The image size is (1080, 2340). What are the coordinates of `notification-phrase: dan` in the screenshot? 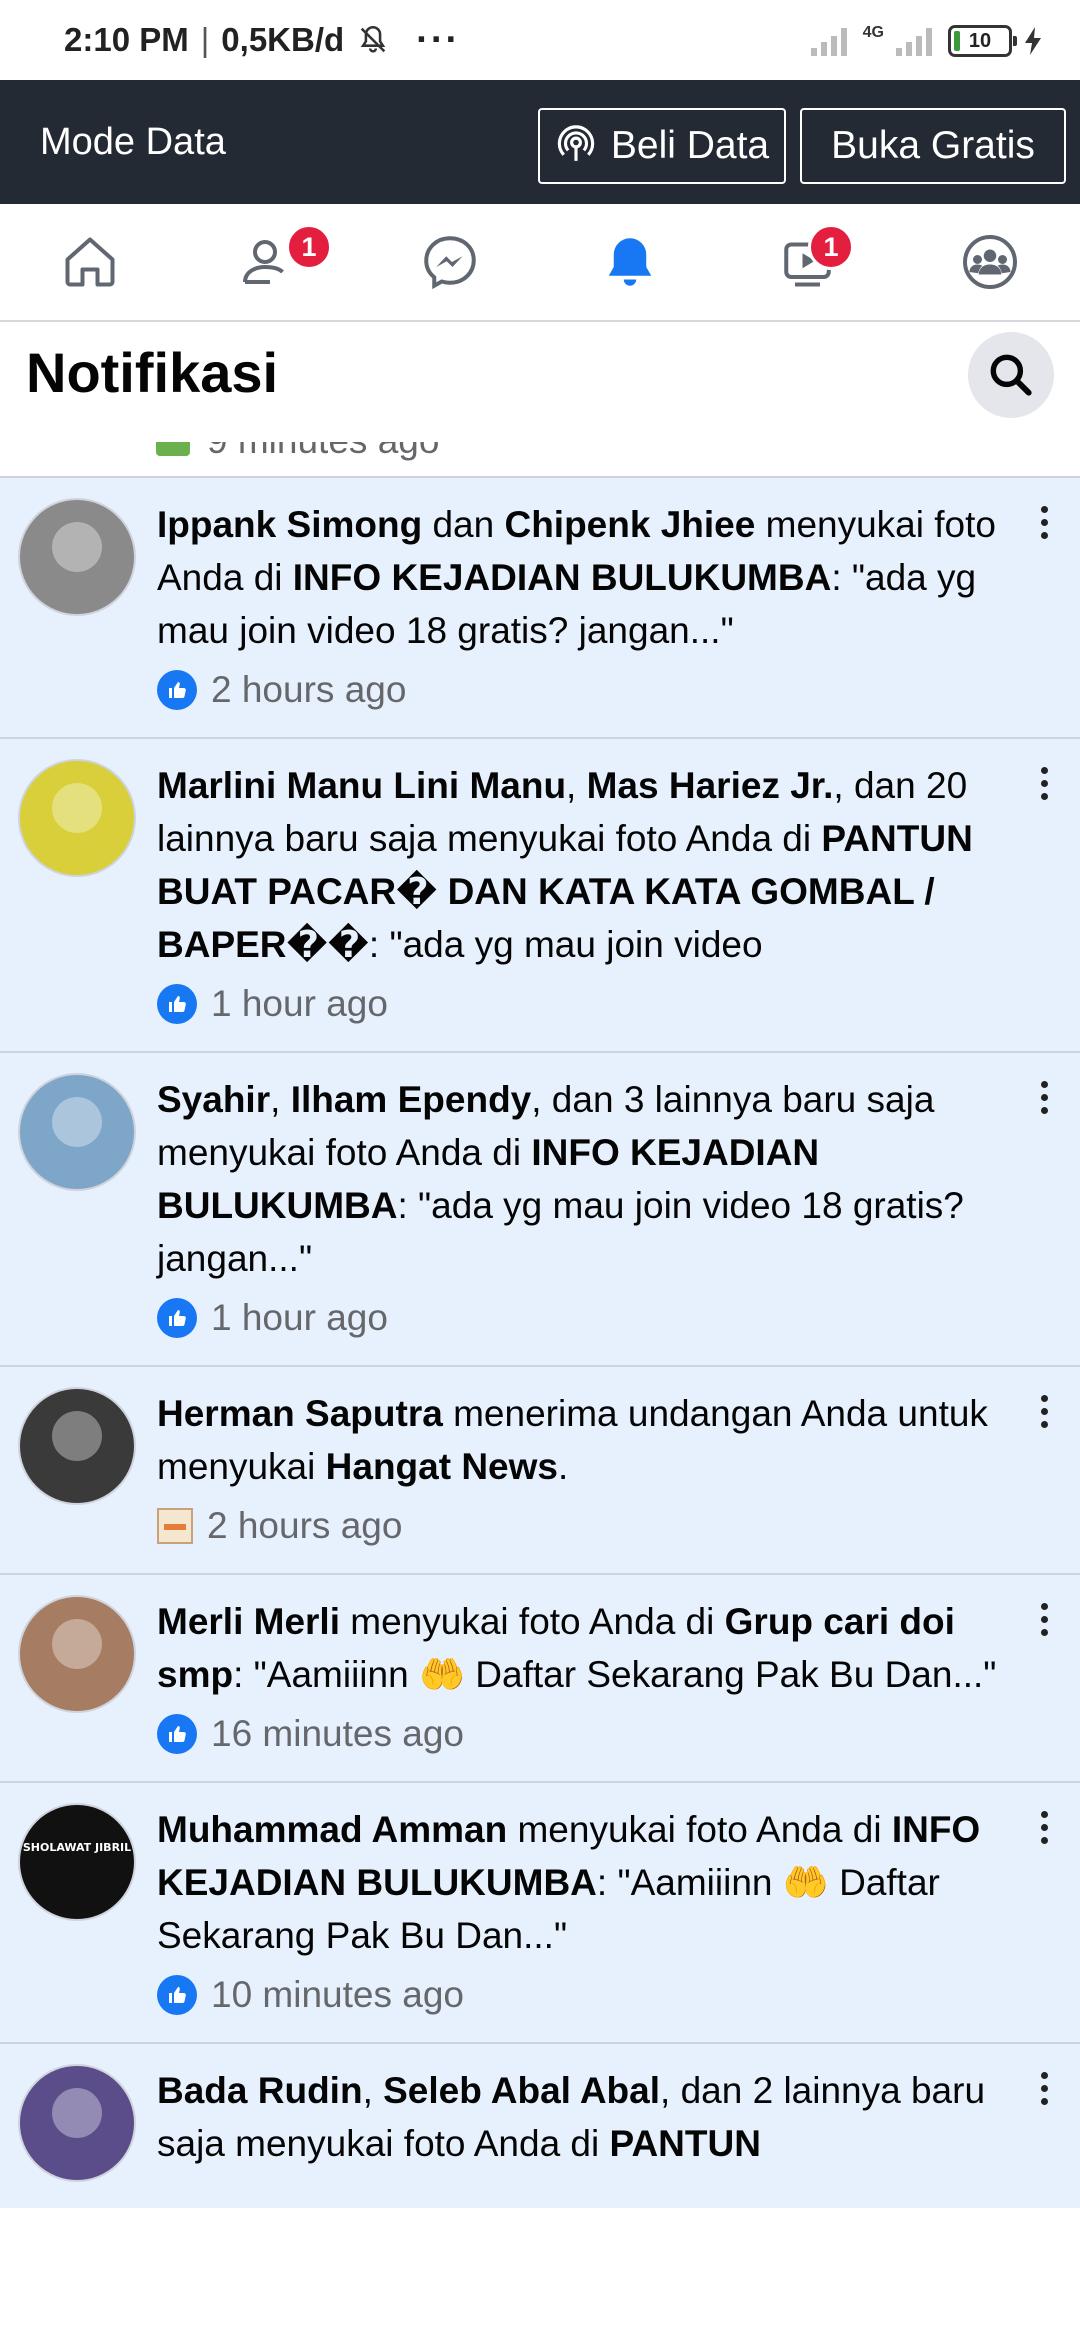 It's located at (463, 524).